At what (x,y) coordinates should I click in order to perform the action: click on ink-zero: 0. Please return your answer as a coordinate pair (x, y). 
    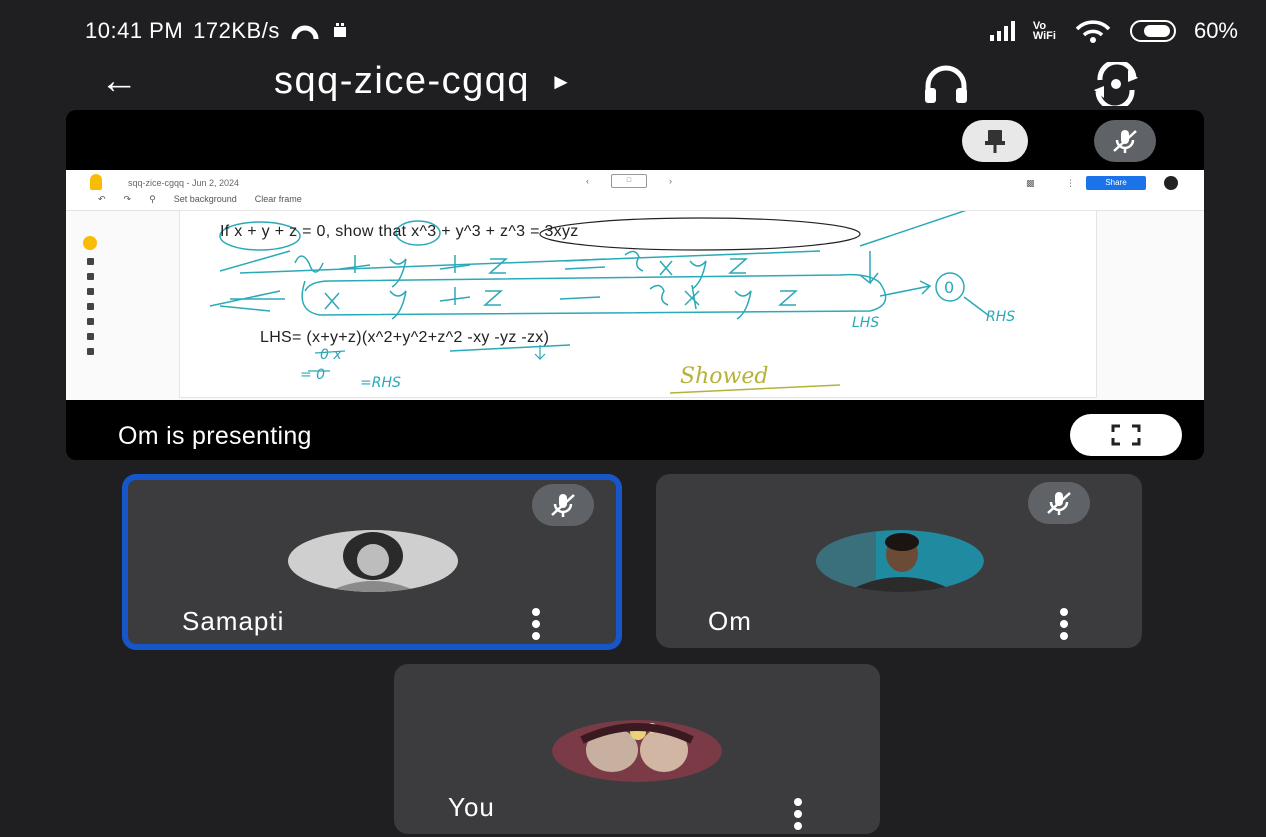
    Looking at the image, I should click on (949, 287).